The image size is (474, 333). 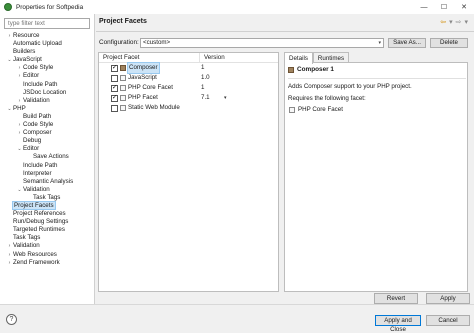 I want to click on maximize-button: ☐, so click(x=444, y=7).